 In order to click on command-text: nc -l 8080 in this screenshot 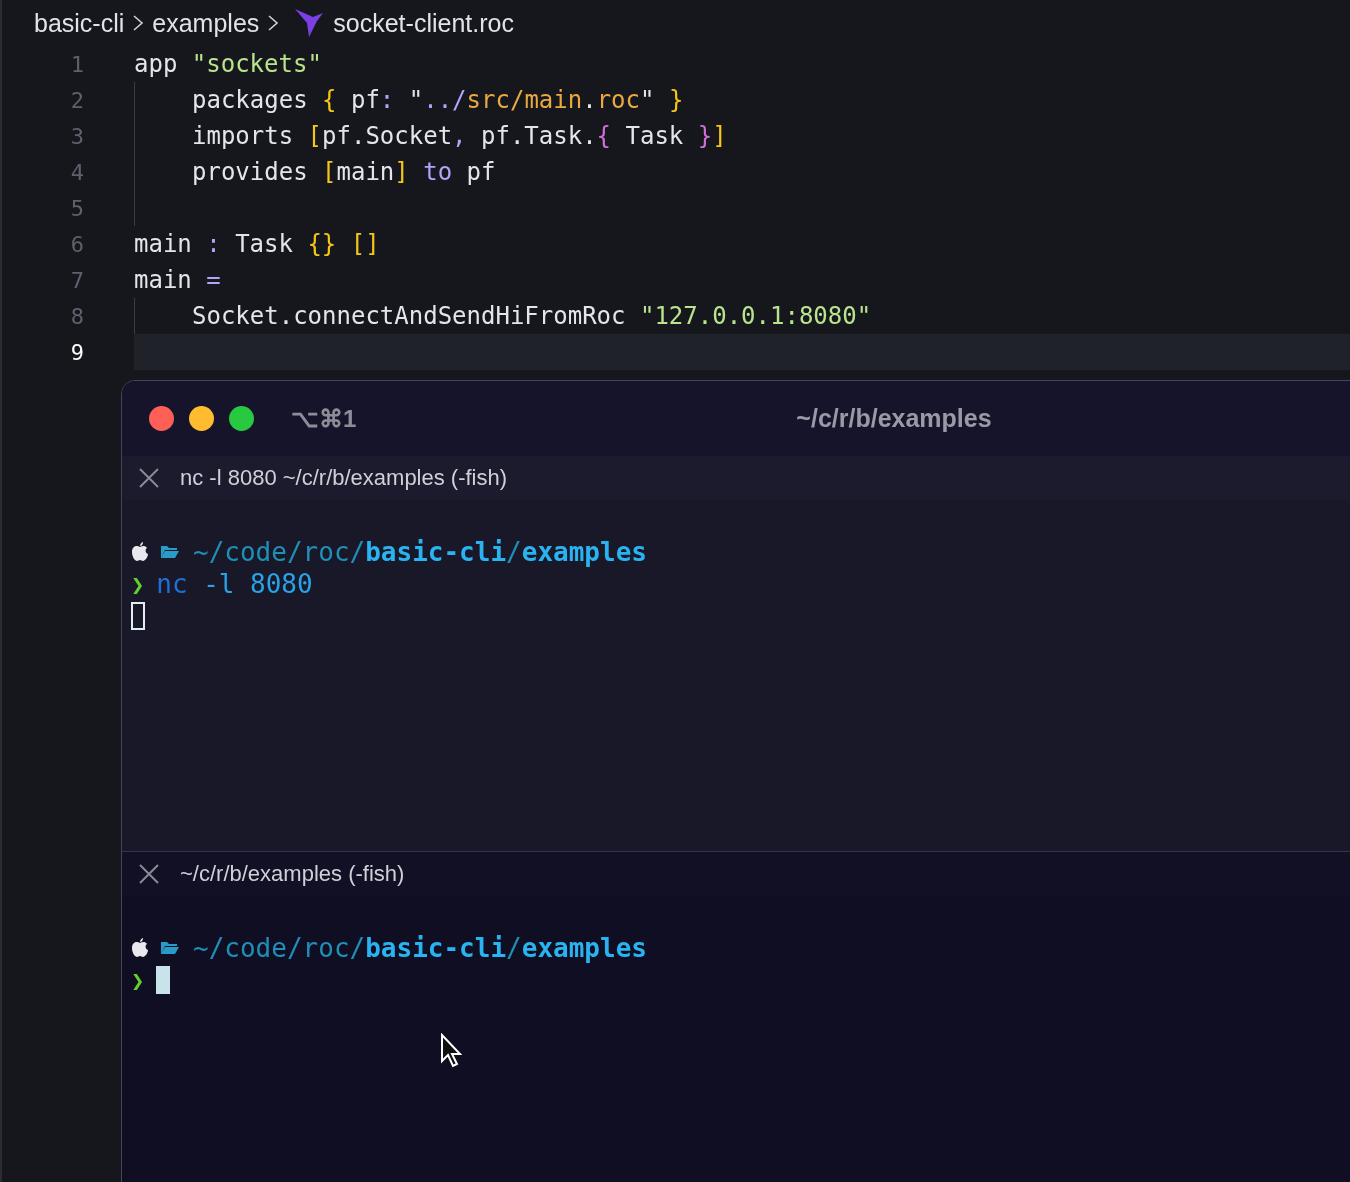, I will do `click(234, 584)`.